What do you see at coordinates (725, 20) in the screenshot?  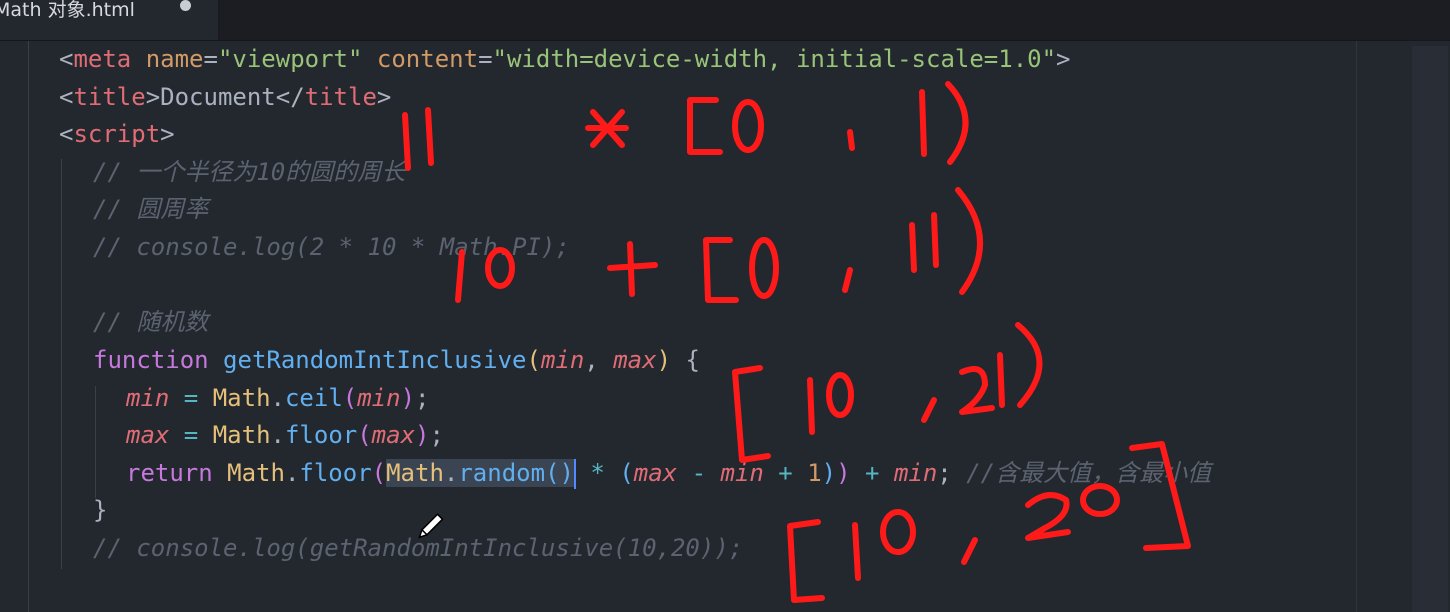 I see `tab-bar: Math 对象.html` at bounding box center [725, 20].